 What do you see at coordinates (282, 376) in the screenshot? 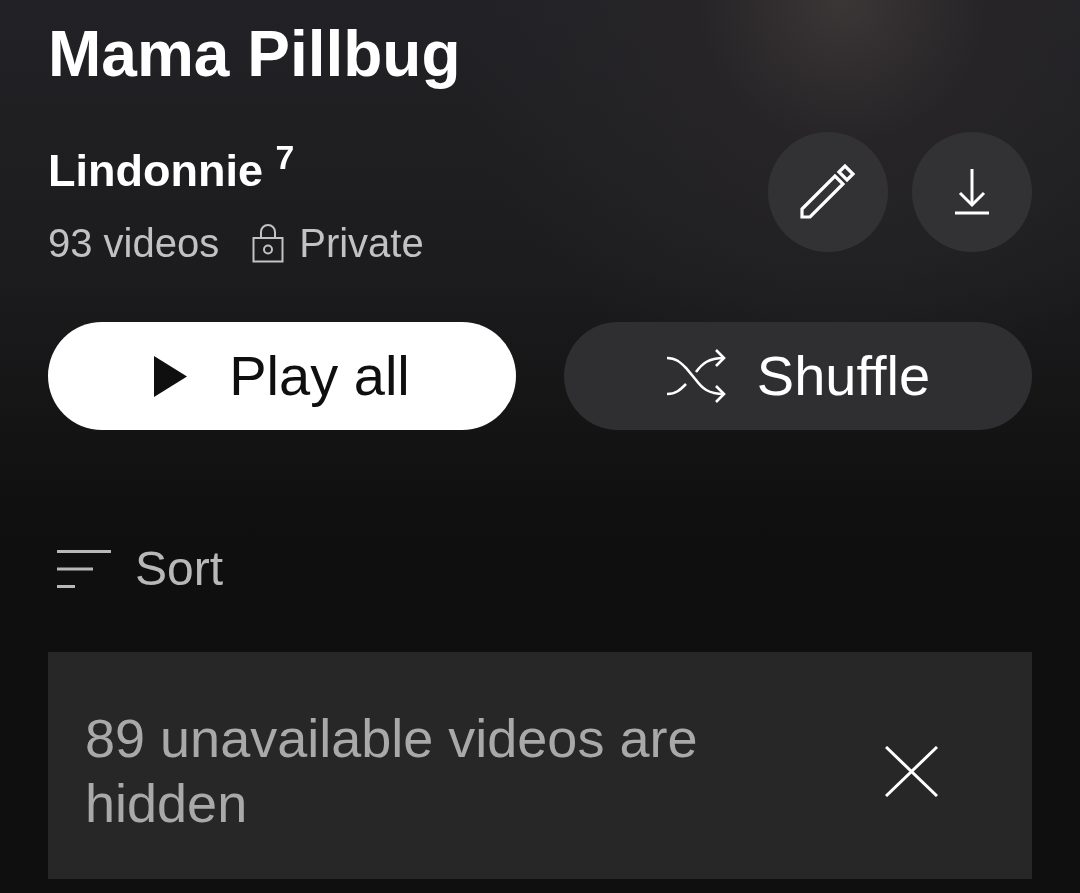
I see `play-all-button: Play all` at bounding box center [282, 376].